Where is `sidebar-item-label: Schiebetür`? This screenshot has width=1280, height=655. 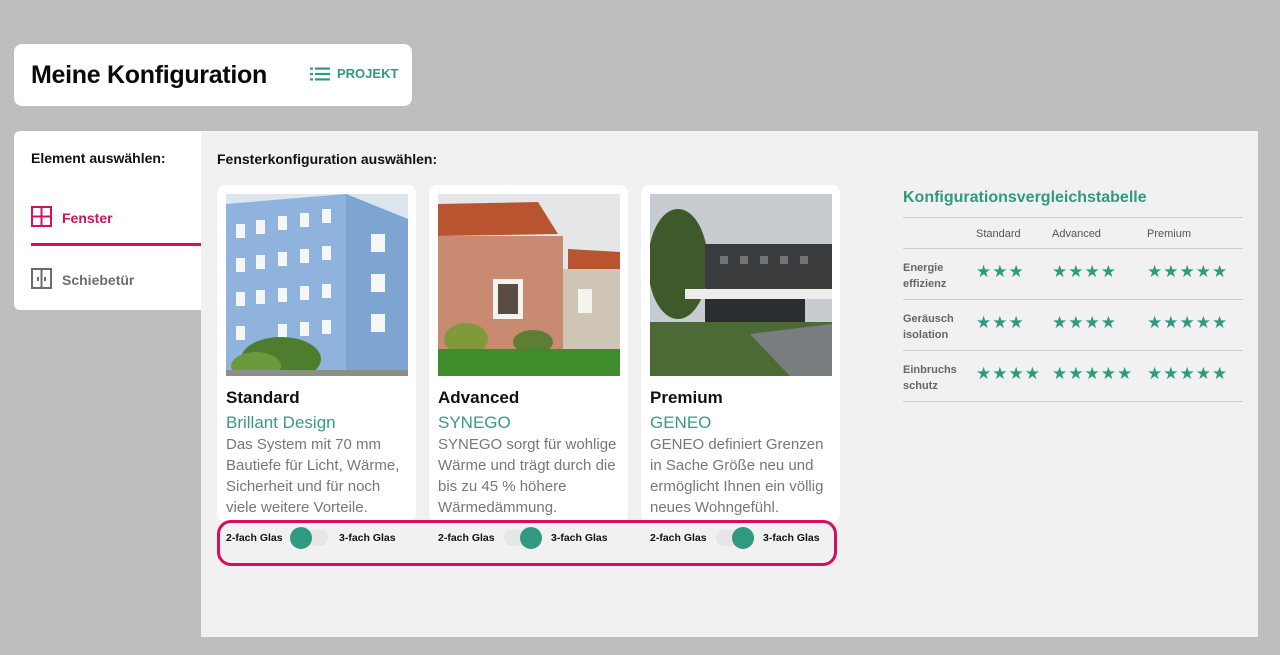
sidebar-item-label: Schiebetür is located at coordinates (98, 280).